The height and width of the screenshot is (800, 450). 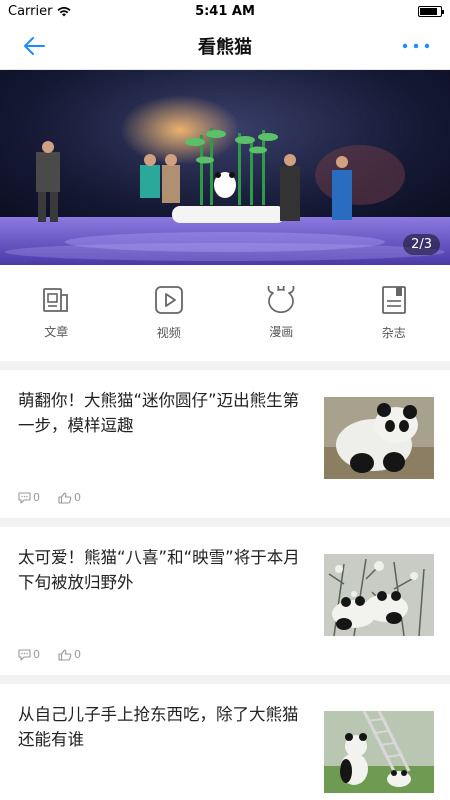 What do you see at coordinates (56, 332) in the screenshot?
I see `category-label: 文章` at bounding box center [56, 332].